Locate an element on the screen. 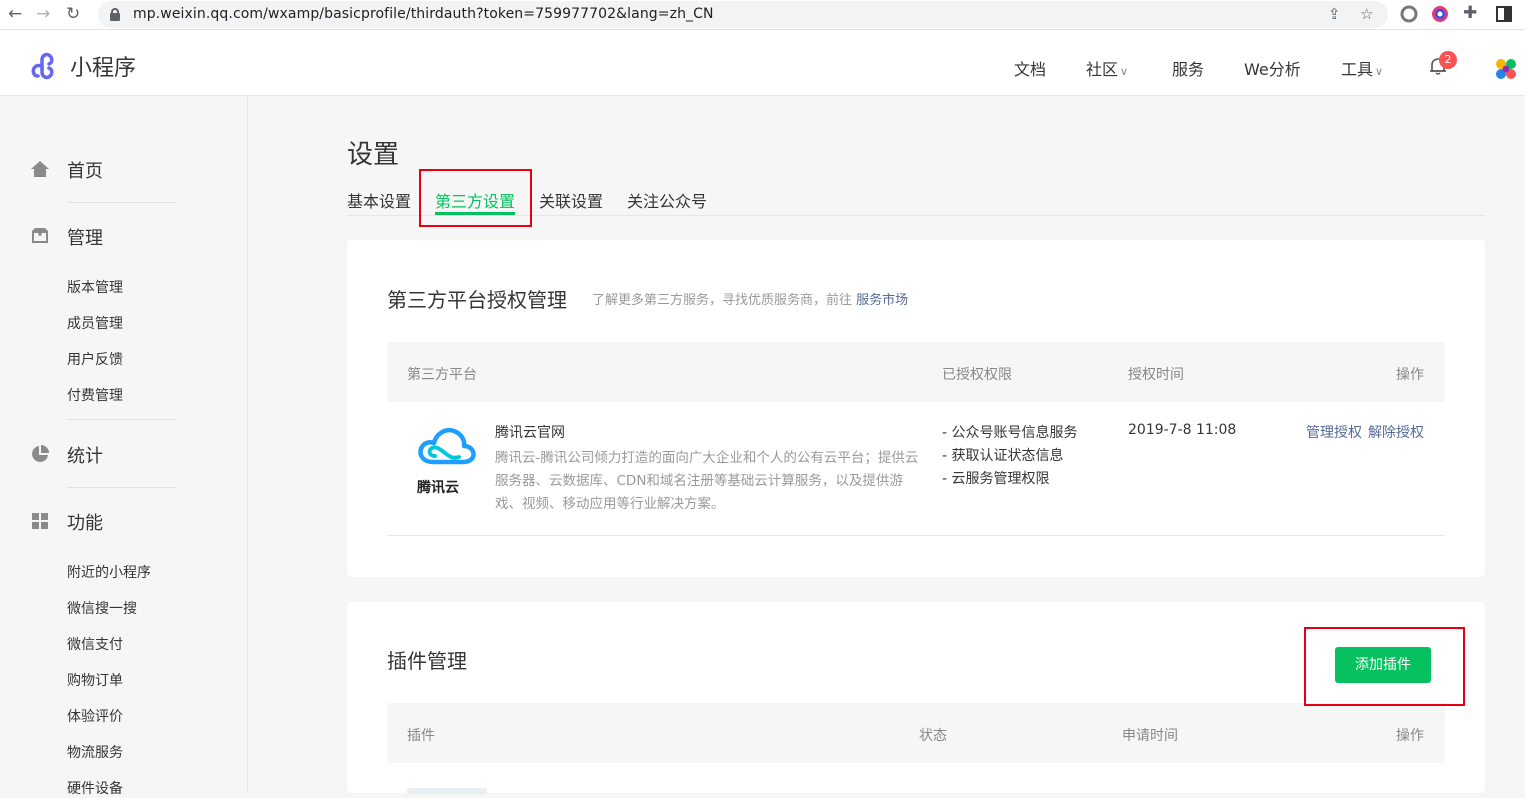  auth-card-desc: 了解更多第三方服务，寻找优质服务商，前往 服务市场 is located at coordinates (750, 298).